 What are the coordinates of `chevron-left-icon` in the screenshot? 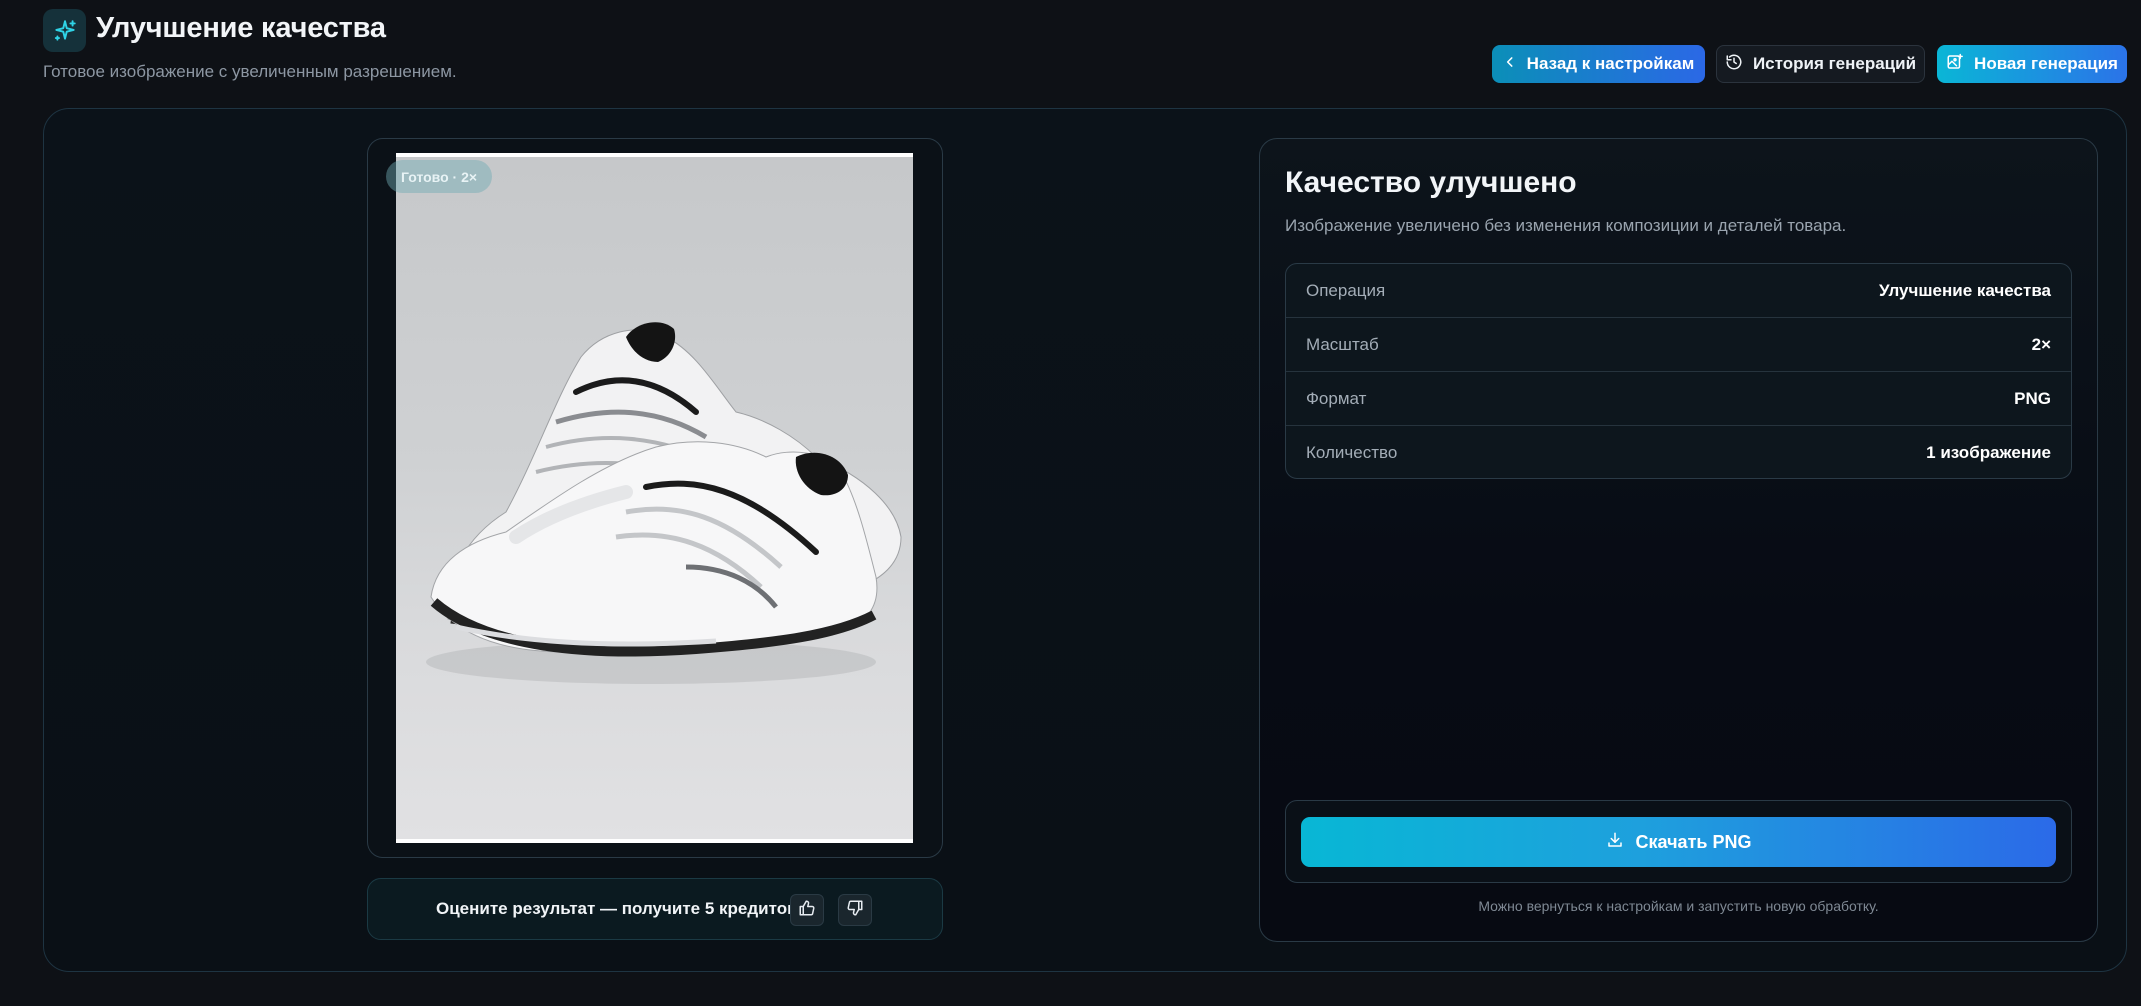 It's located at (1510, 64).